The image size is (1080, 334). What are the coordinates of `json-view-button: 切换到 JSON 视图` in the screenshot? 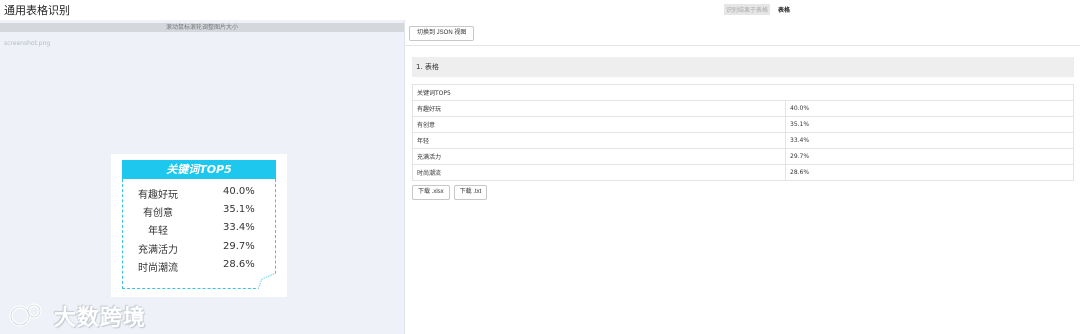 It's located at (442, 33).